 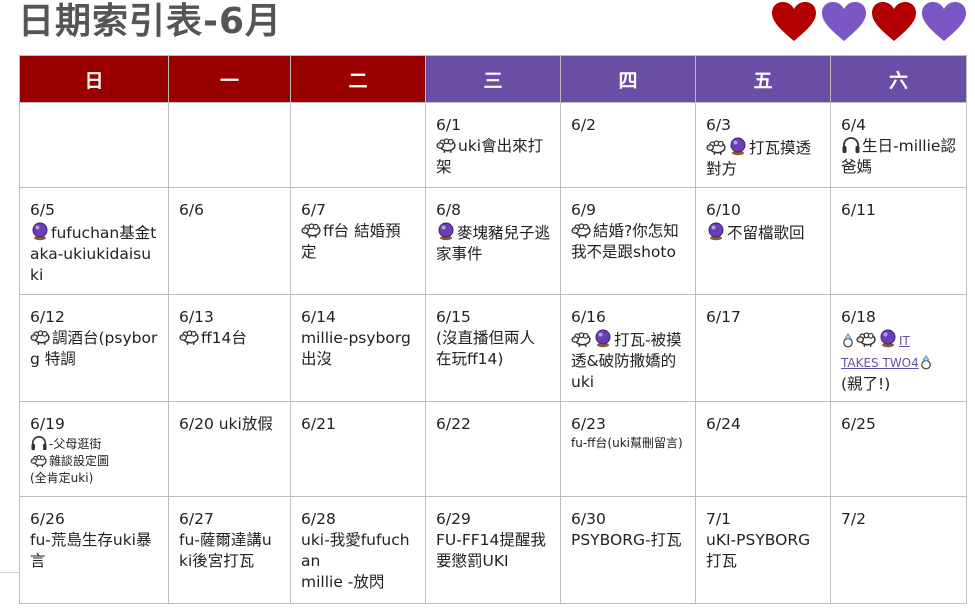 I want to click on day-date: 6/5, so click(x=42, y=210).